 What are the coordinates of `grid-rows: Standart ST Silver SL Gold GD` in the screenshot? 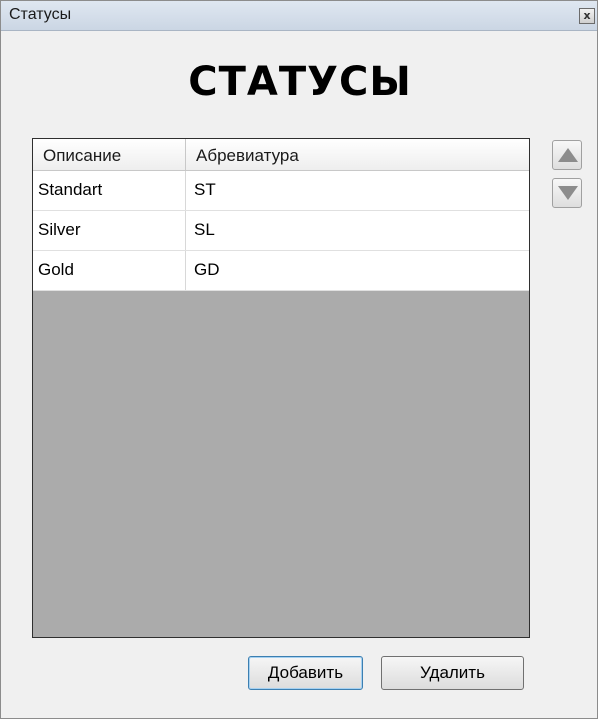 It's located at (281, 231).